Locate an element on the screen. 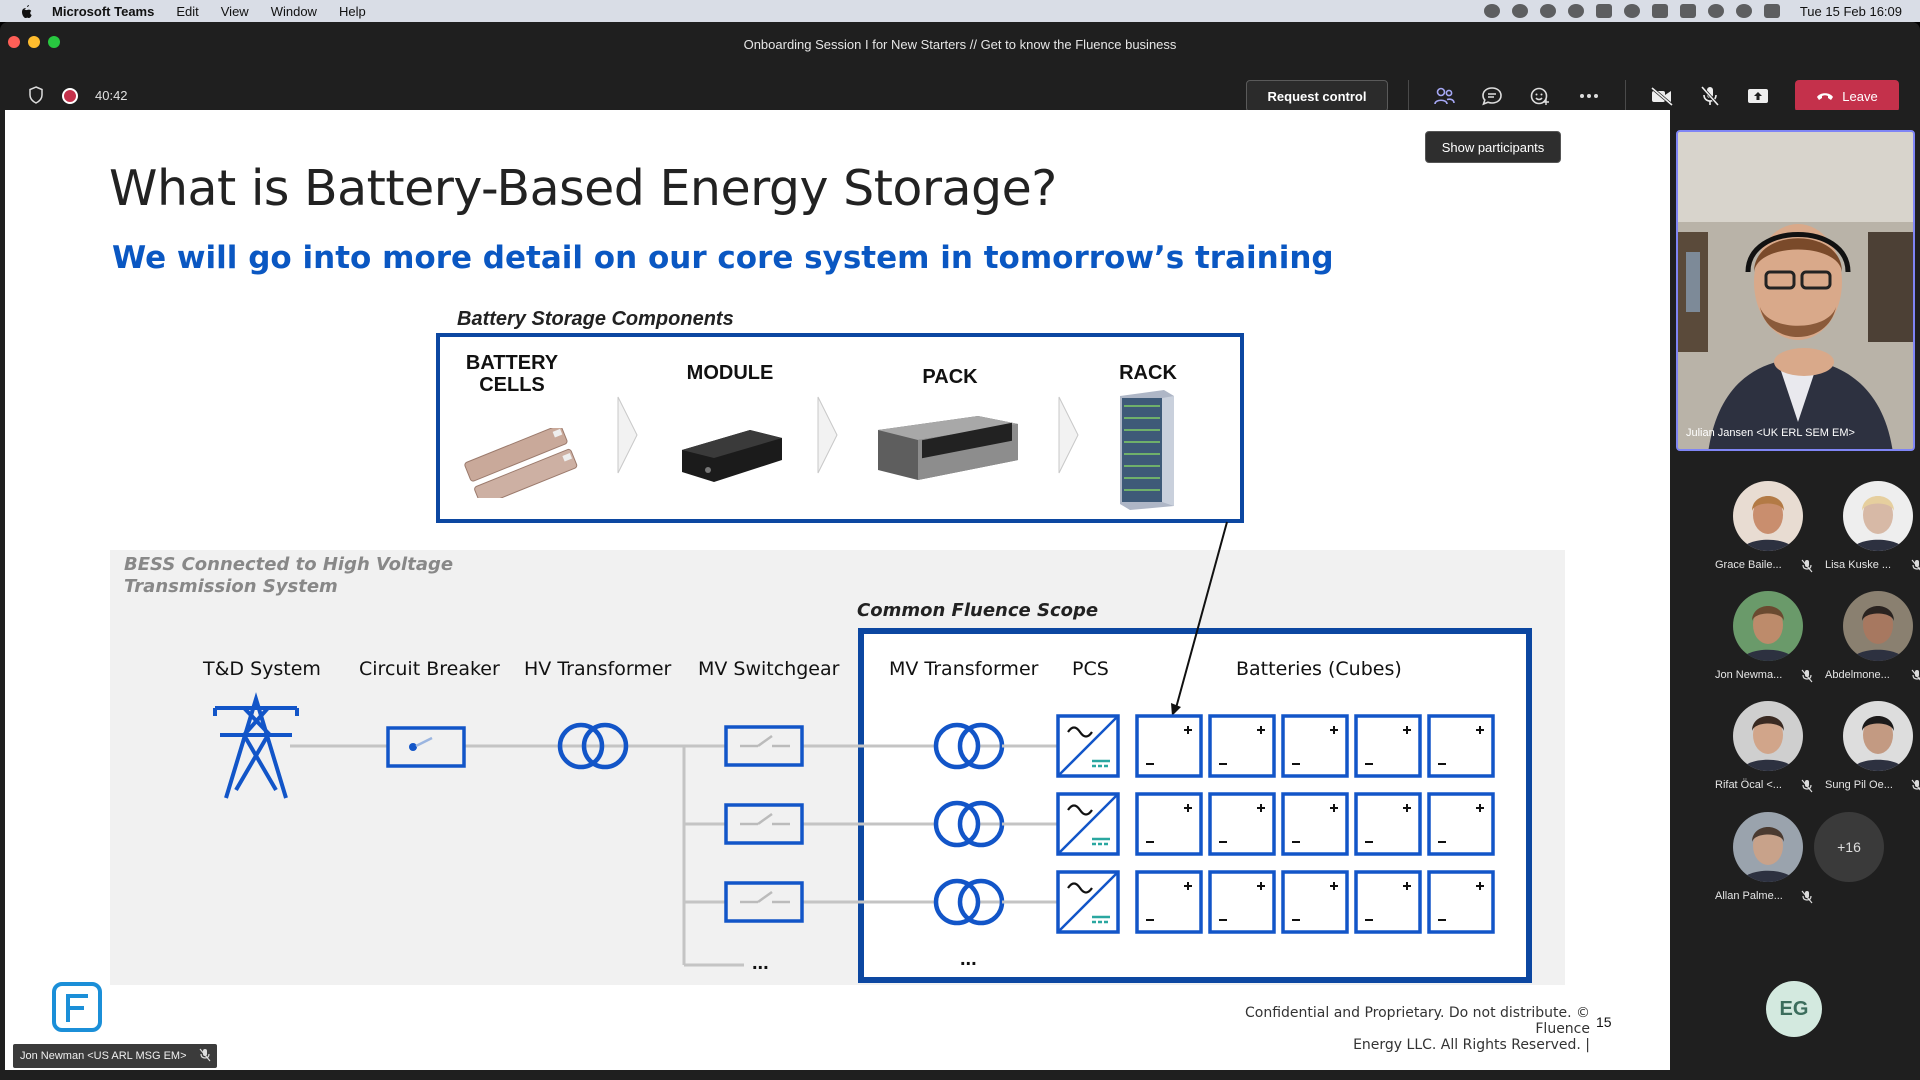 This screenshot has height=1080, width=1920. rack-image is located at coordinates (1147, 450).